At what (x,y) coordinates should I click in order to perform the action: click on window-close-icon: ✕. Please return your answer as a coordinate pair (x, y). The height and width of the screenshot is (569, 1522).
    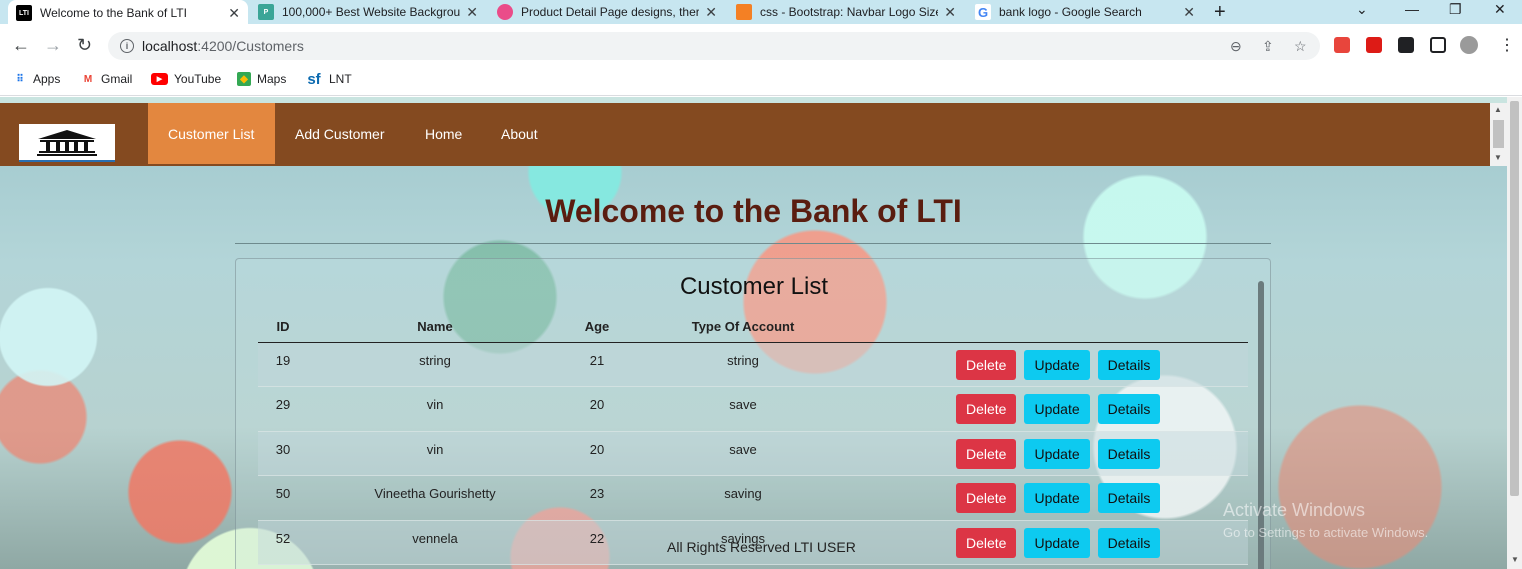
    Looking at the image, I should click on (1500, 9).